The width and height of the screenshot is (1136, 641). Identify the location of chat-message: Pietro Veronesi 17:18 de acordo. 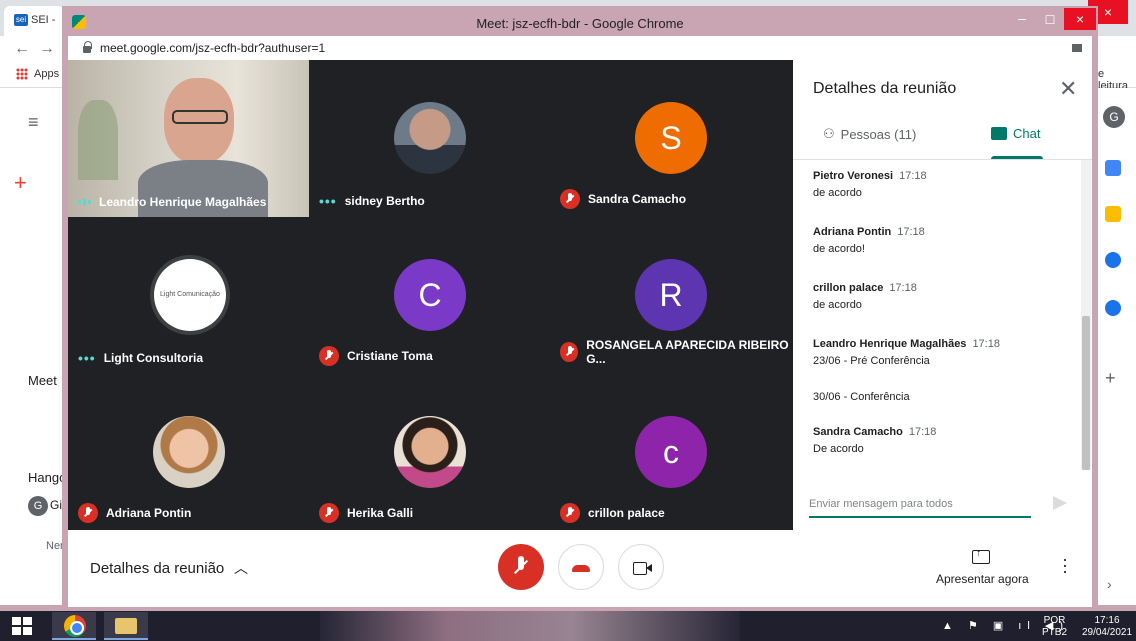
(870, 184).